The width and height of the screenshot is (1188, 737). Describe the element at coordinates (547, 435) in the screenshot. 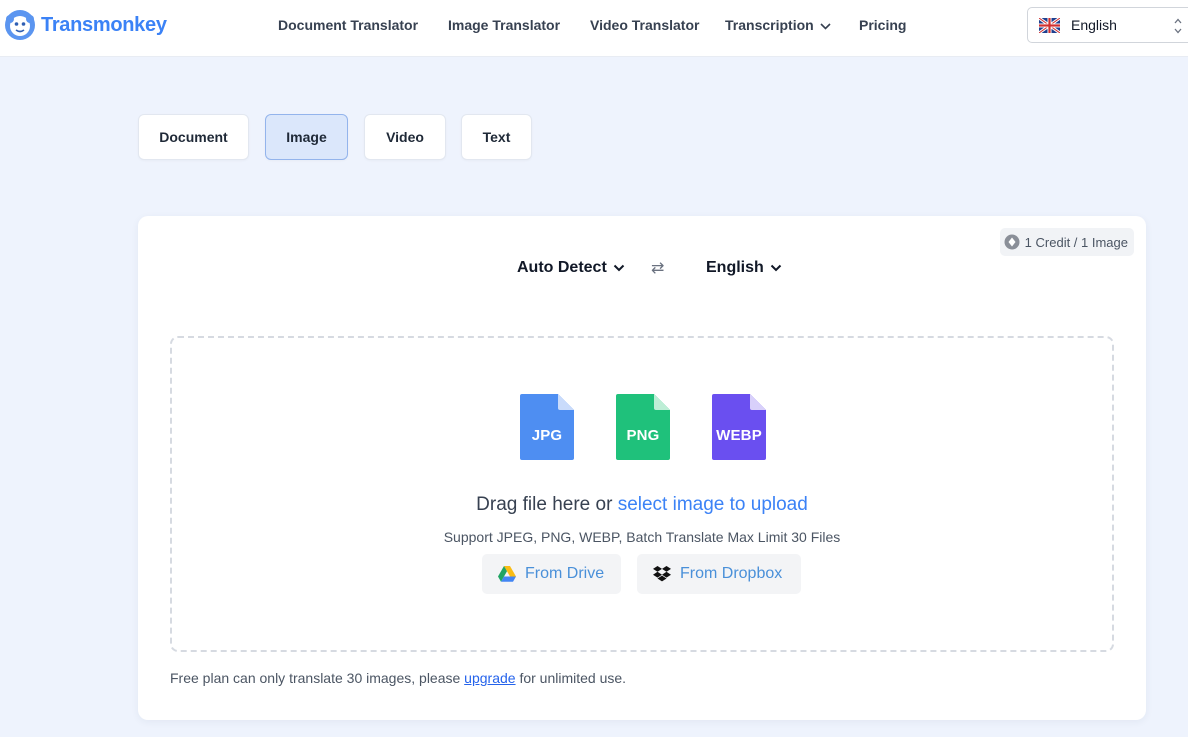

I see `jpg-file-label: JPG` at that location.